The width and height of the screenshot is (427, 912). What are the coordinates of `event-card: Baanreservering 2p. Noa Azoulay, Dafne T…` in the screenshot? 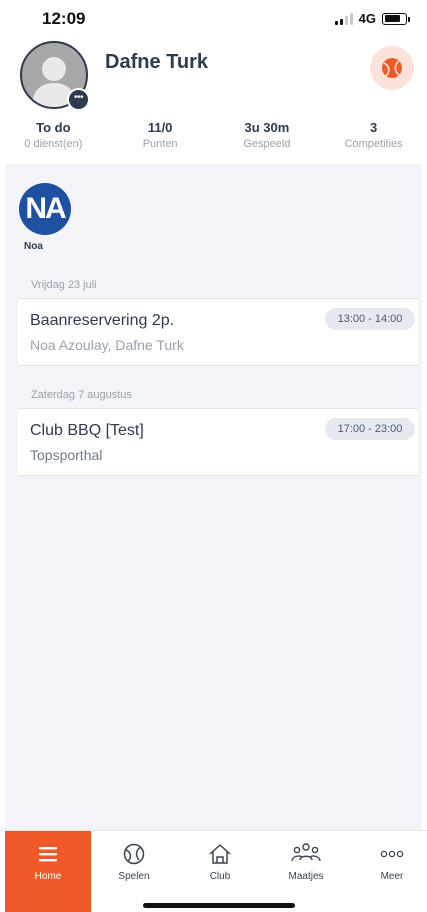 It's located at (218, 332).